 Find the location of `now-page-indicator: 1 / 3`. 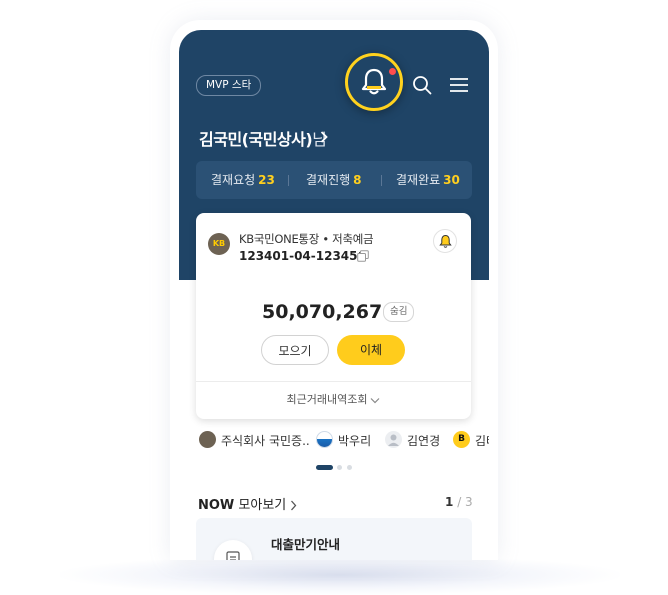

now-page-indicator: 1 / 3 is located at coordinates (459, 502).